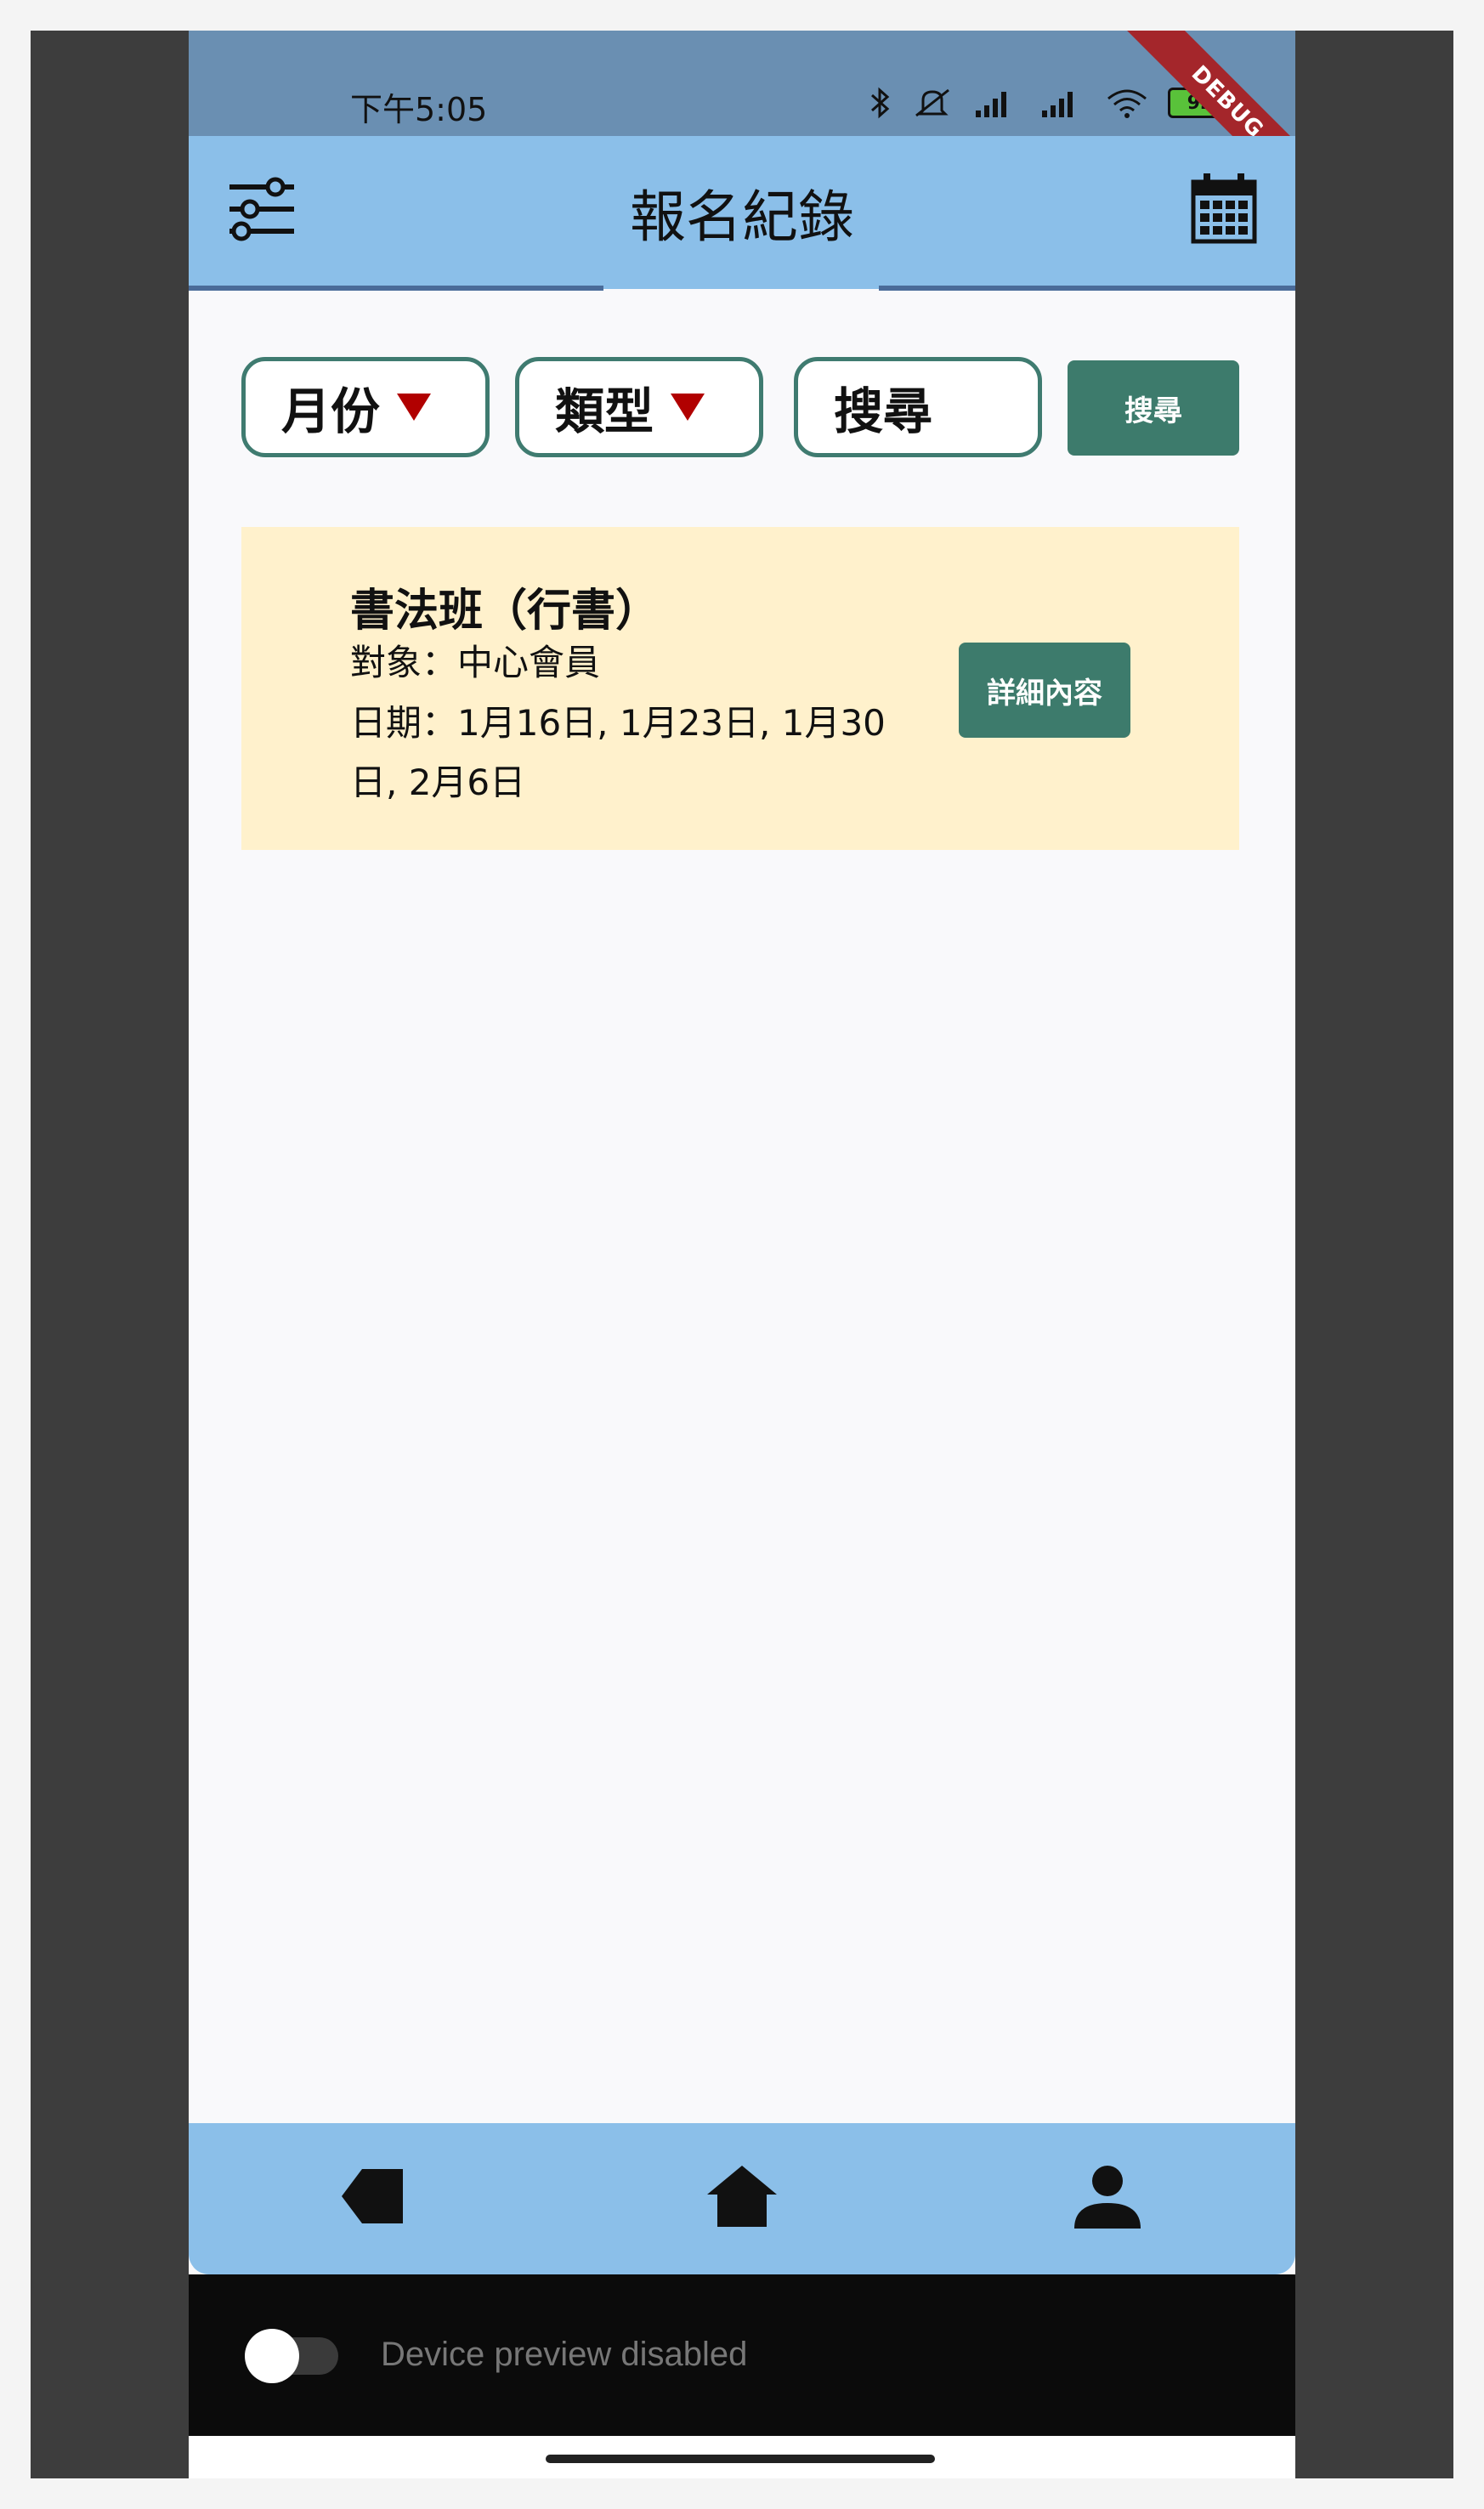 Image resolution: width=1484 pixels, height=2509 pixels. I want to click on home-button, so click(742, 2196).